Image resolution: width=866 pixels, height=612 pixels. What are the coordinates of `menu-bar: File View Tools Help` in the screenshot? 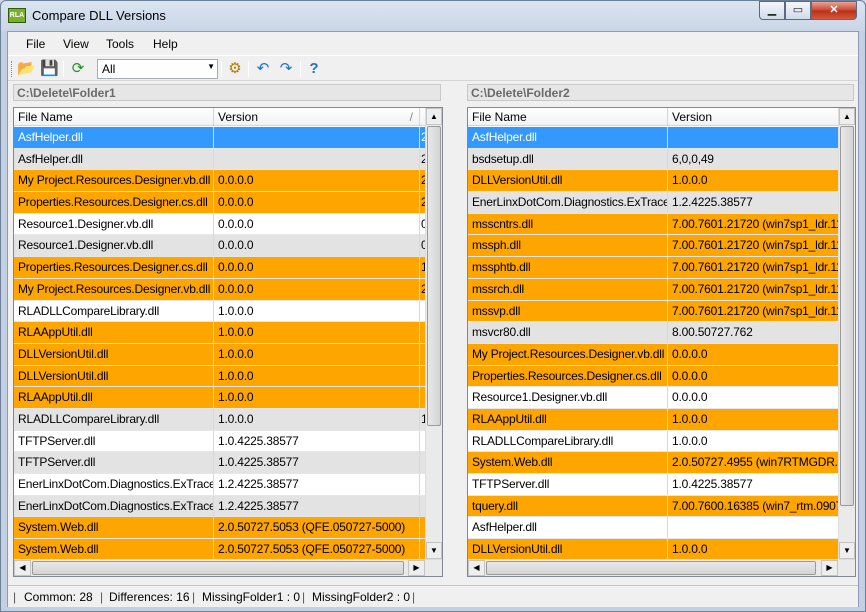 It's located at (433, 44).